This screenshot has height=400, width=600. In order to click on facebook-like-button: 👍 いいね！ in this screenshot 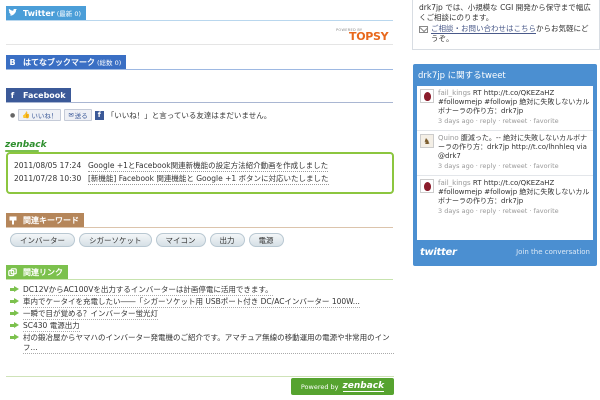, I will do `click(40, 115)`.